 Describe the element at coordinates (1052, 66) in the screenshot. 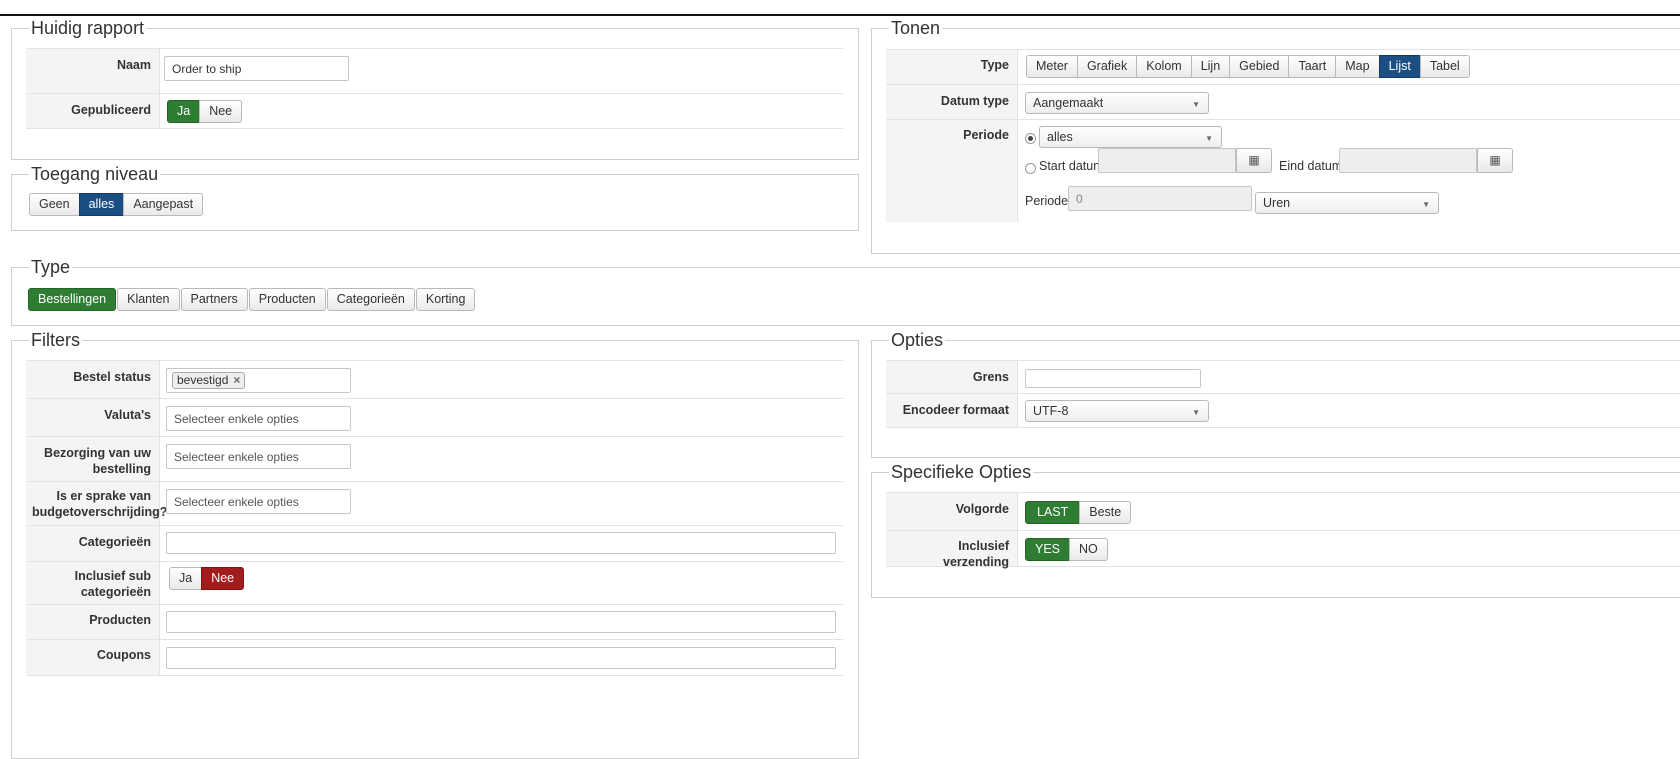

I see `type-meter-button: Meter` at that location.